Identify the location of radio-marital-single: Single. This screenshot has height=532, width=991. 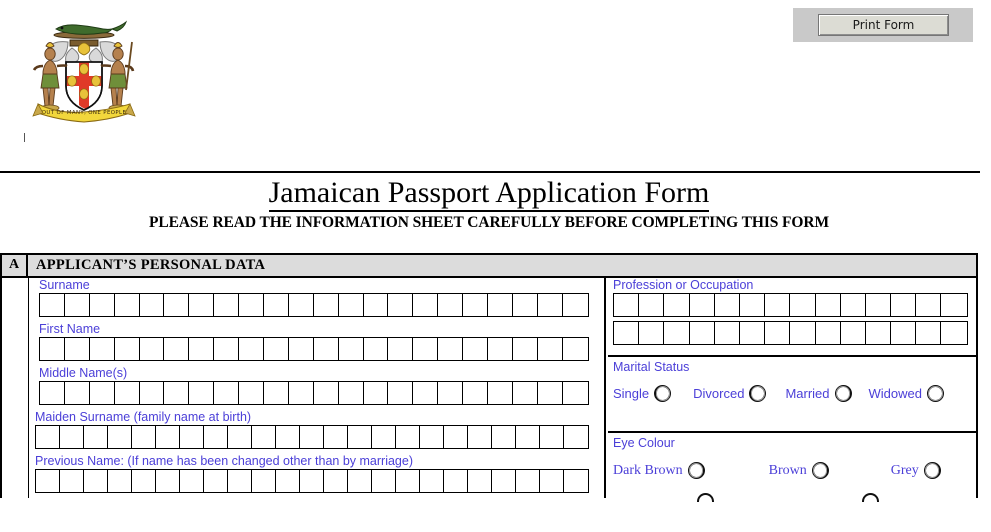
(642, 393).